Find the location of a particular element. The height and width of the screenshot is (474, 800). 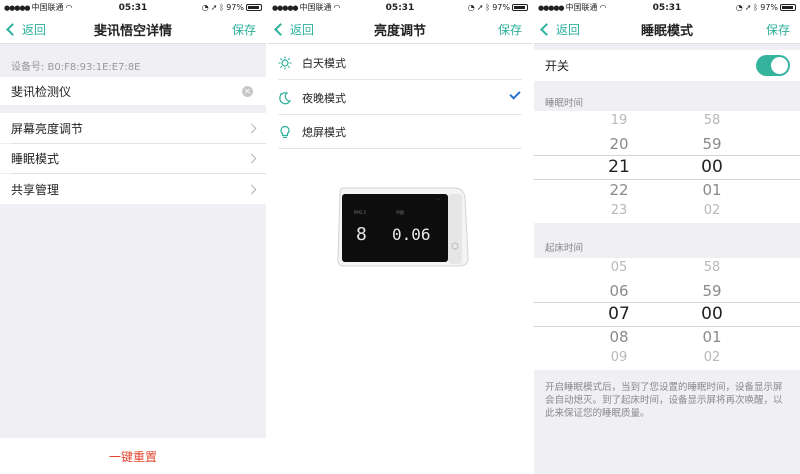

air-monitor-device-image: PM2.5 甲醛 8 0.06 ◠ is located at coordinates (403, 227).